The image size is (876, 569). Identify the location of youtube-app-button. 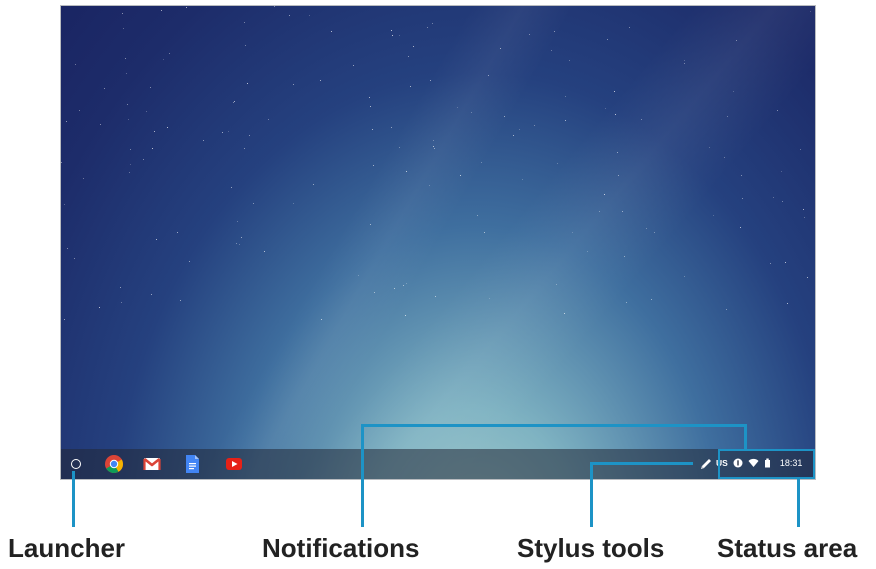
(234, 464).